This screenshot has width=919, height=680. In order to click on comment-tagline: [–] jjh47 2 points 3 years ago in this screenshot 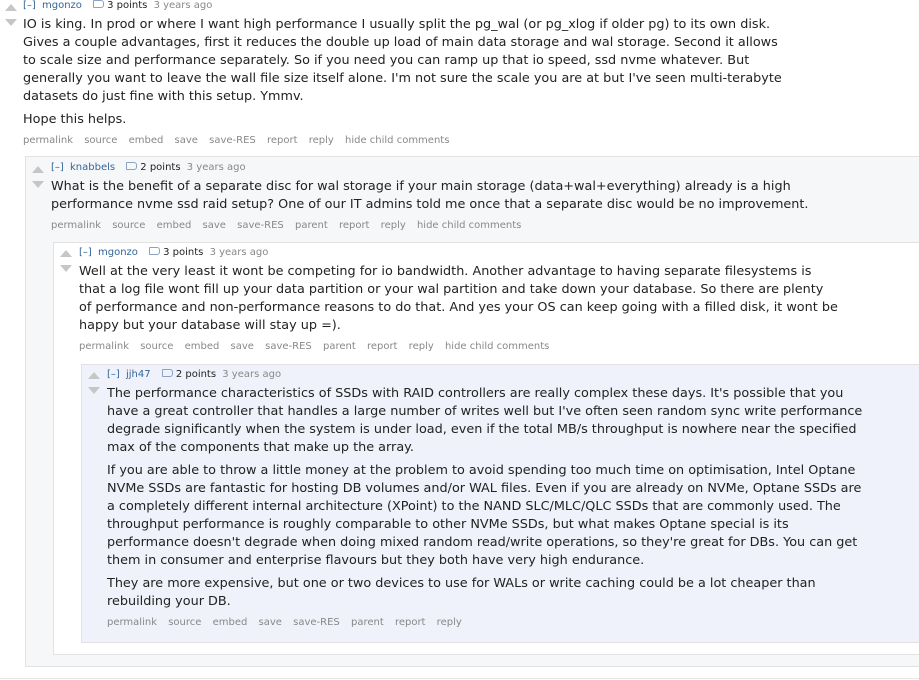, I will do `click(487, 375)`.